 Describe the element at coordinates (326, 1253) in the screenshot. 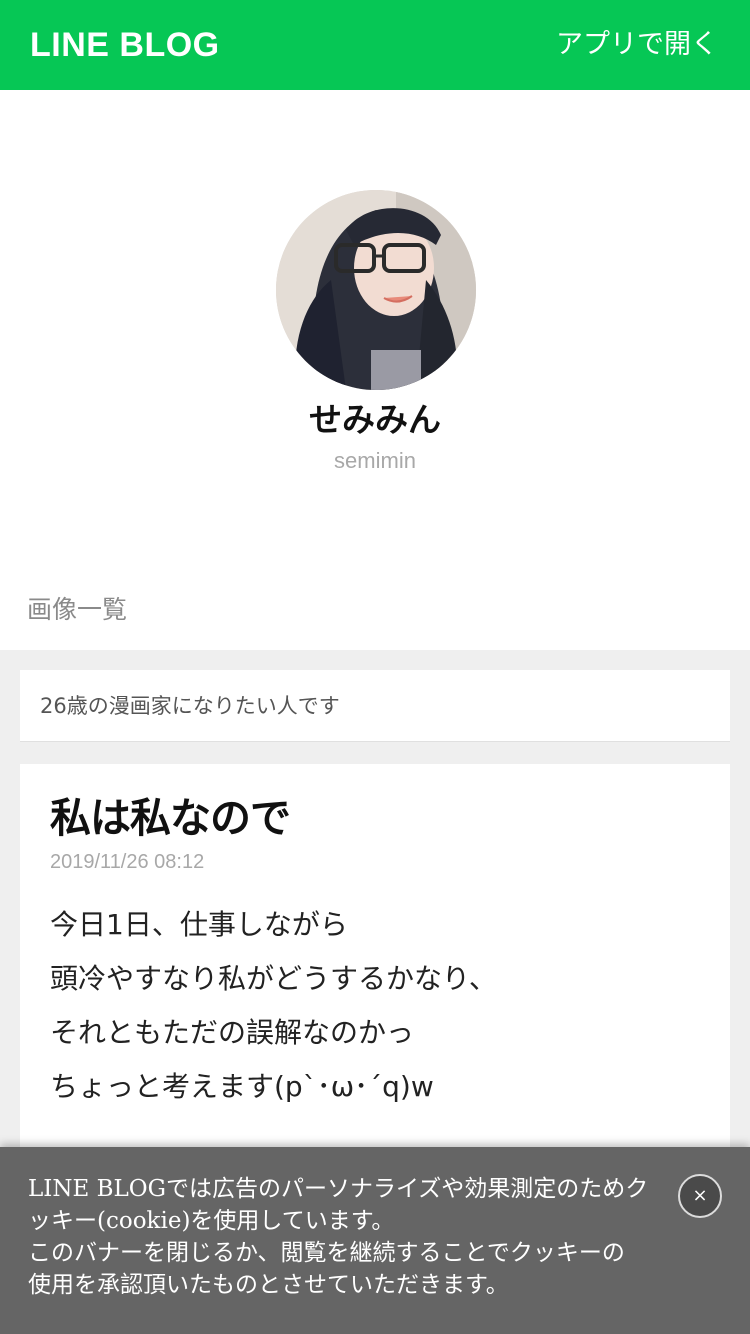

I see `cookie-text-line: このバナーを閉じるか、閲覧を継続することでクッキーの` at that location.